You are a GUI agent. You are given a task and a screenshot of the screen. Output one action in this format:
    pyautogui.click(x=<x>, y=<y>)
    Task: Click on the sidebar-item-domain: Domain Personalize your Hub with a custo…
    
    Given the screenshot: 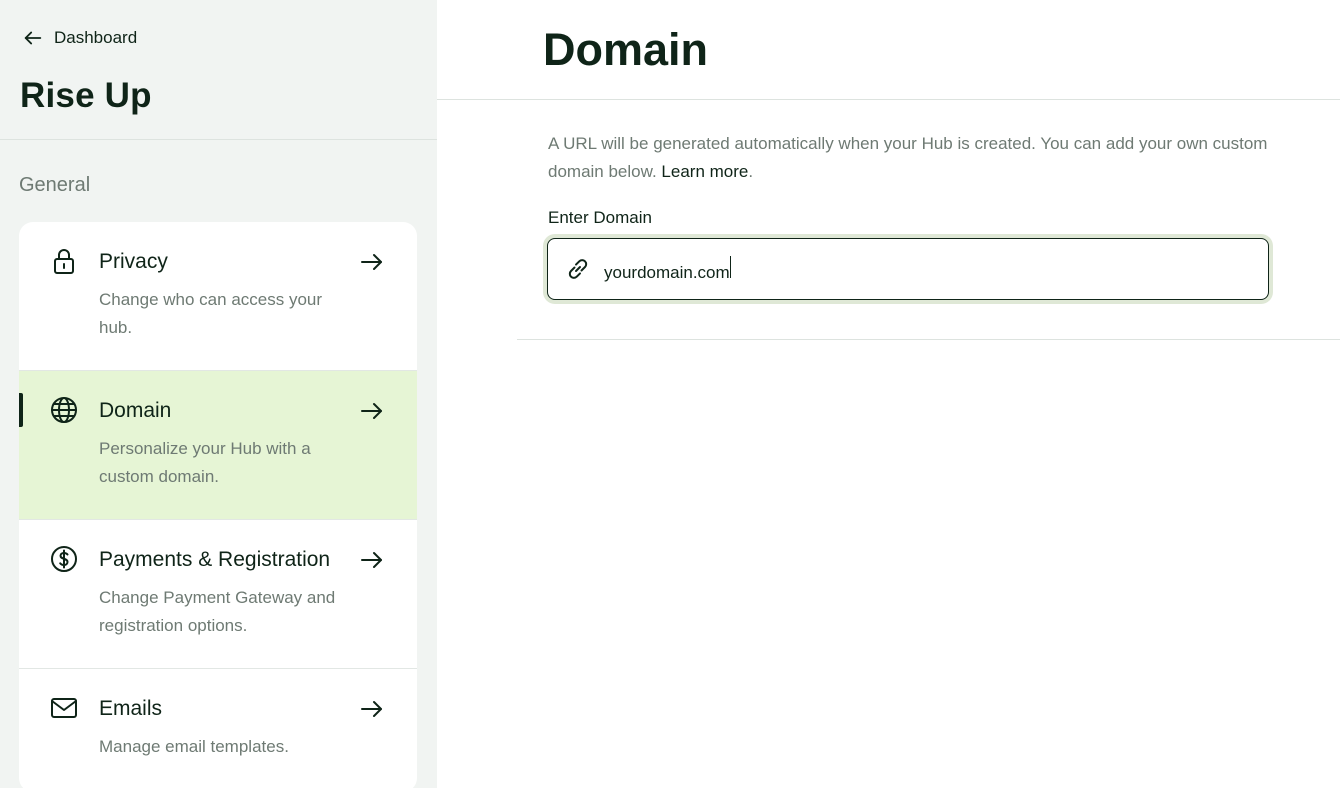 What is the action you would take?
    pyautogui.click(x=218, y=445)
    